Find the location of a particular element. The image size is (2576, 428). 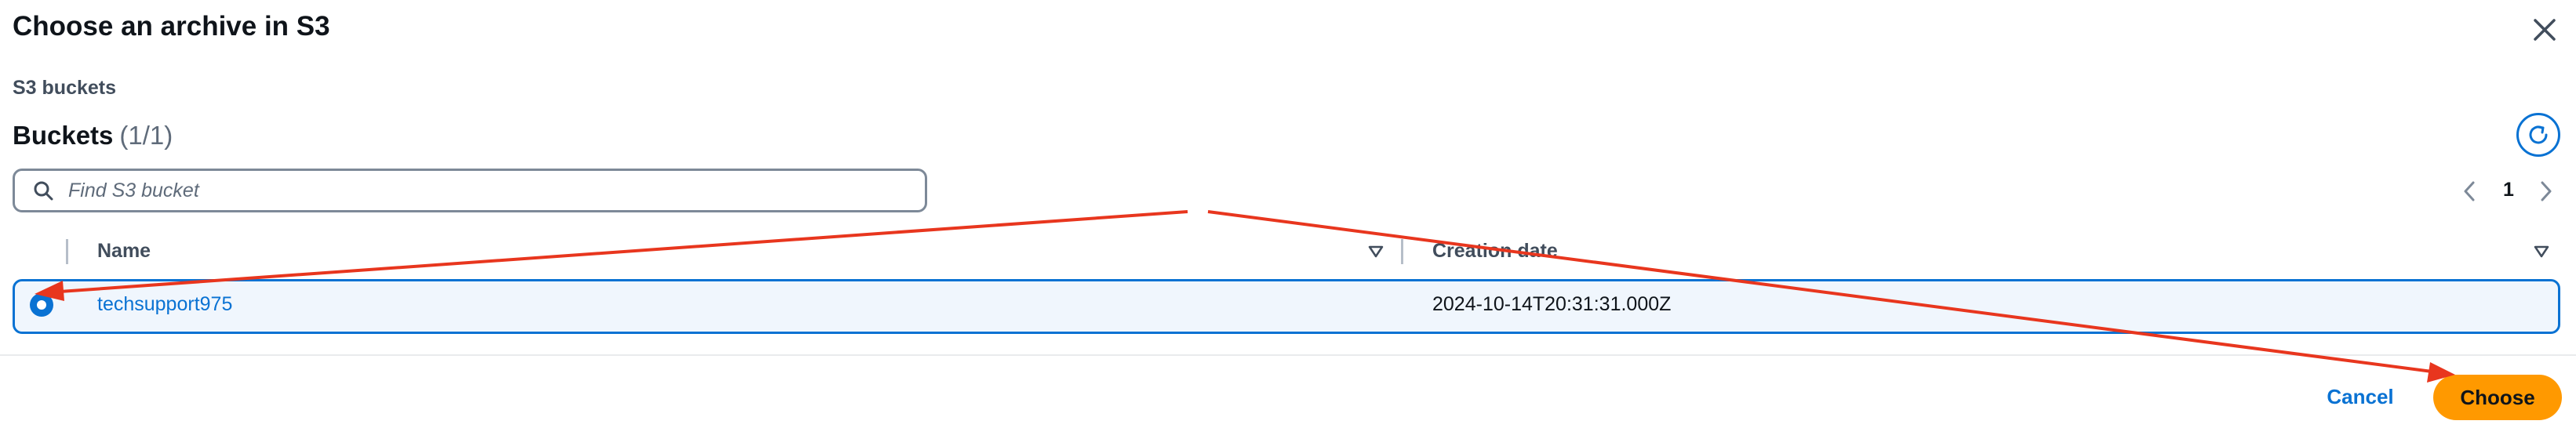

pagination-prev-button is located at coordinates (2469, 191).